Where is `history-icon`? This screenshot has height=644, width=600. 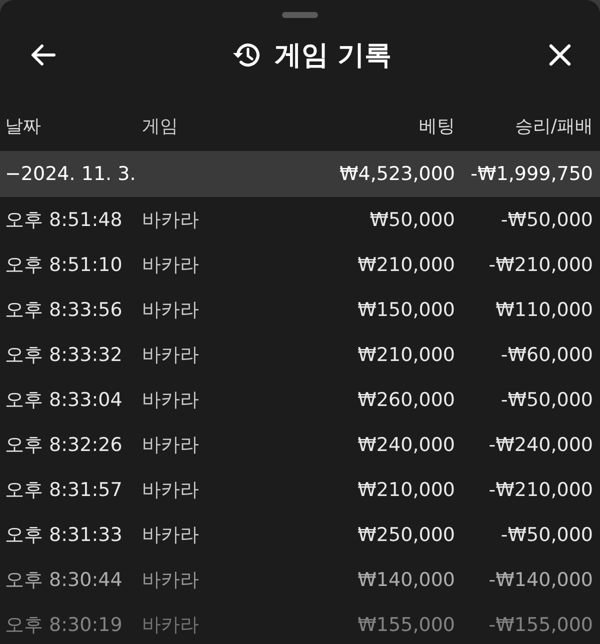 history-icon is located at coordinates (247, 55).